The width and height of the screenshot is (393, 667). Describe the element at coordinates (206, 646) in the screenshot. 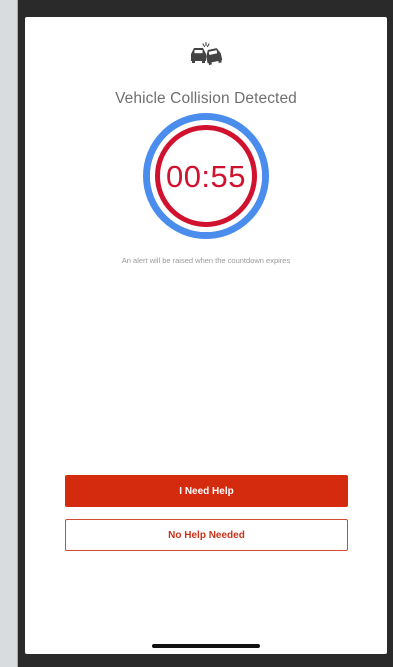

I see `home-indicator` at that location.